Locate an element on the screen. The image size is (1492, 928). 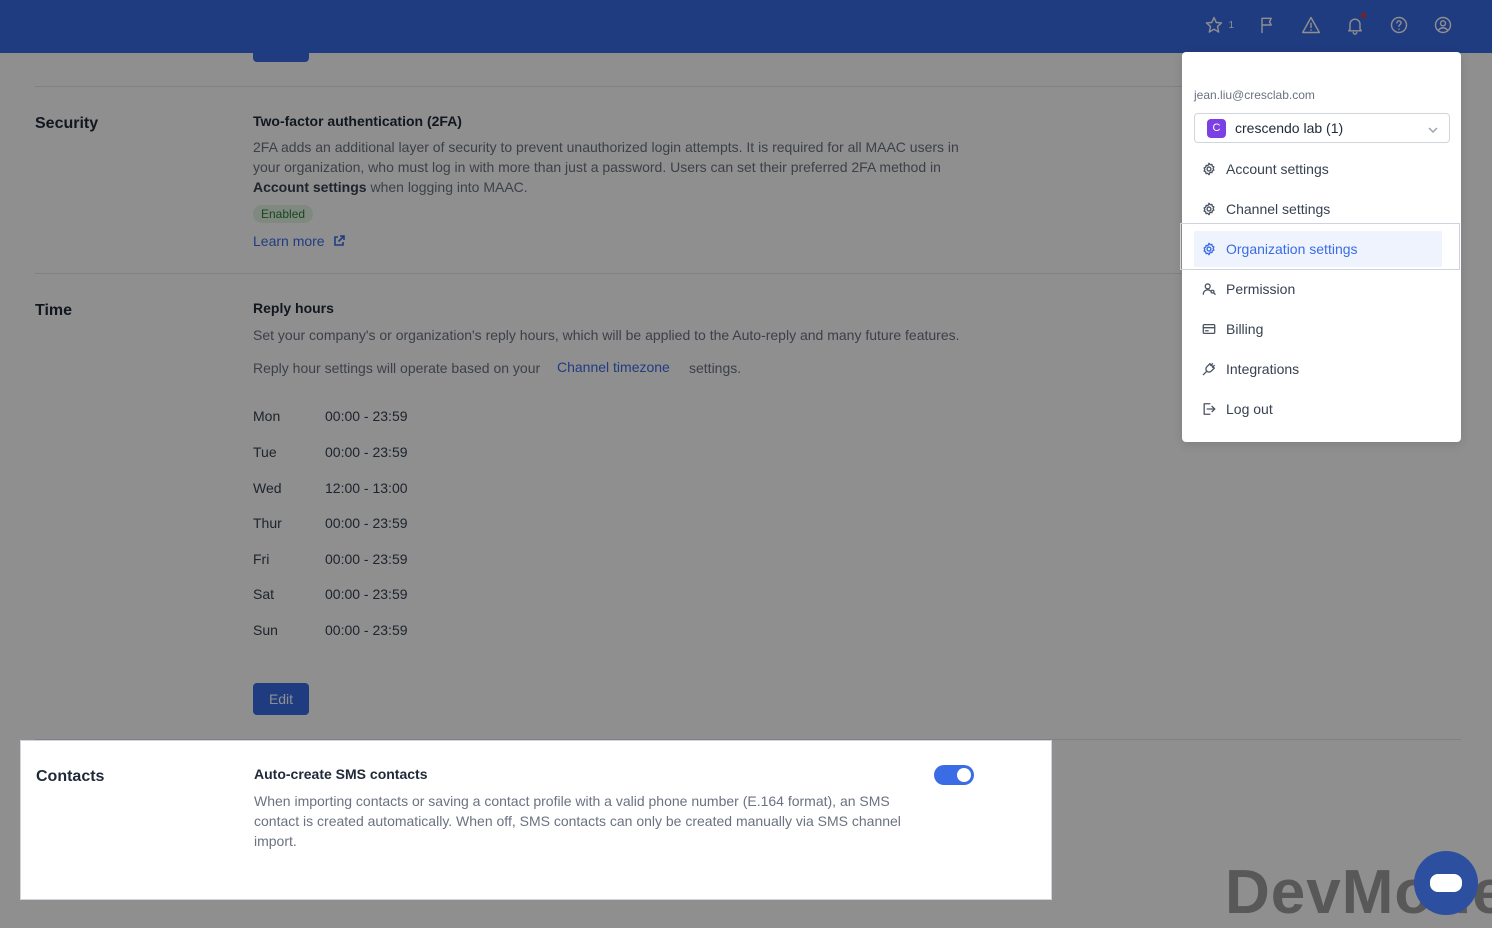
contacts-section-title: Contacts is located at coordinates (70, 776).